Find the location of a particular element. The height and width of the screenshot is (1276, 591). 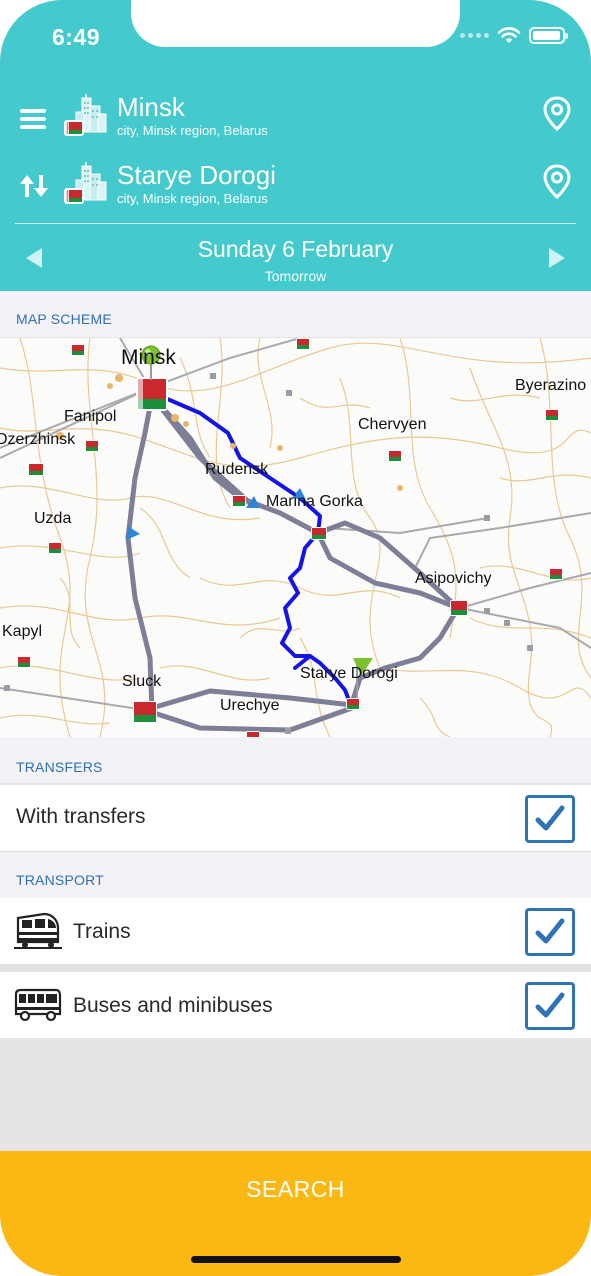

map-label: Uzda is located at coordinates (52, 518).